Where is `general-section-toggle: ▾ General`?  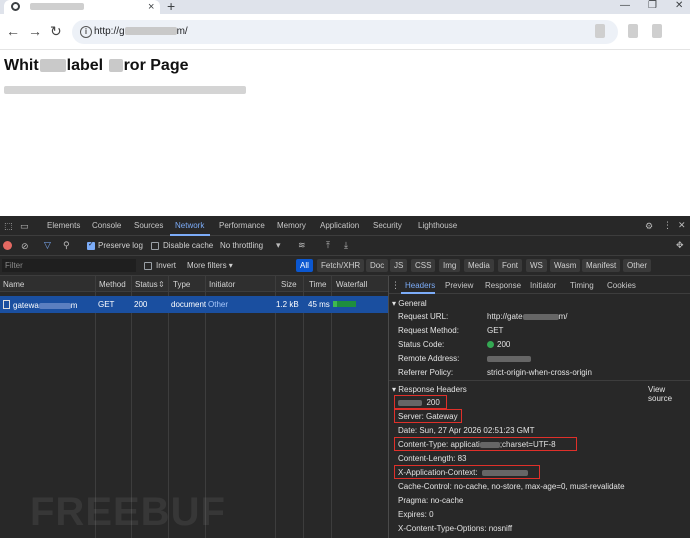
general-section-toggle: ▾ General is located at coordinates (409, 303).